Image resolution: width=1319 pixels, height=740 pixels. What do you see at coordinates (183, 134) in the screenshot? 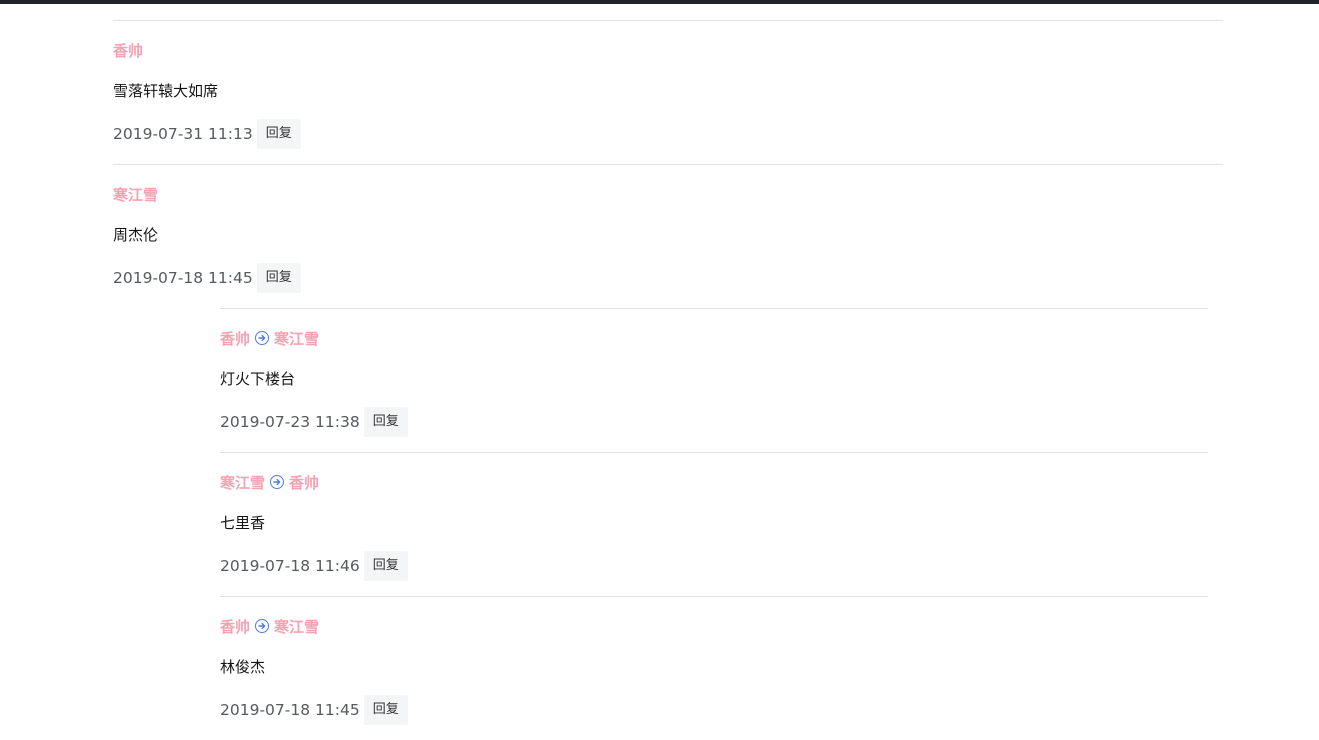
I see `comment-time: 2019-07-31 11:13` at bounding box center [183, 134].